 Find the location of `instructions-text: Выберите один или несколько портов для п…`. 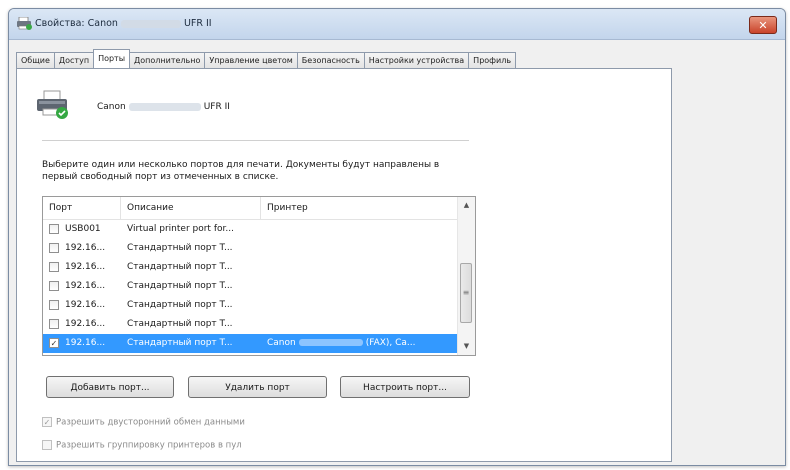

instructions-text: Выберите один или несколько портов для п… is located at coordinates (241, 171).